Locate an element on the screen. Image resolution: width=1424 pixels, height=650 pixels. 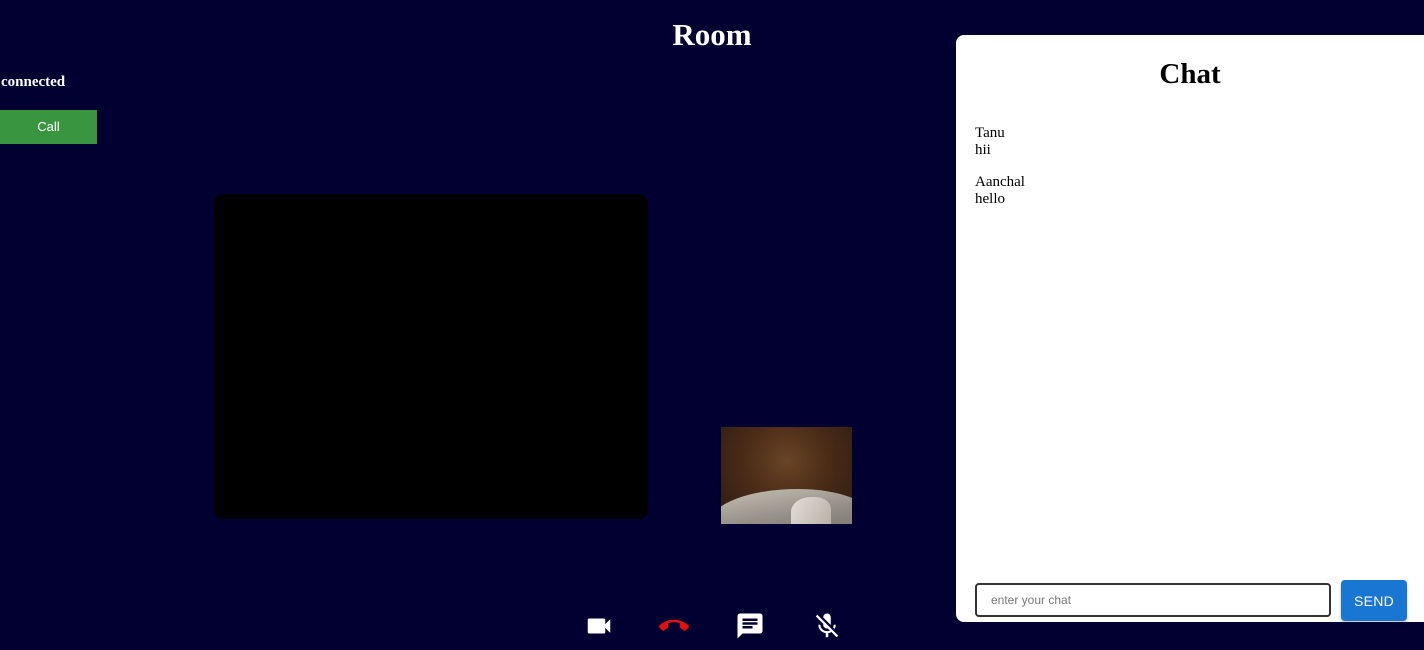
message-sender: Tanu is located at coordinates (990, 133).